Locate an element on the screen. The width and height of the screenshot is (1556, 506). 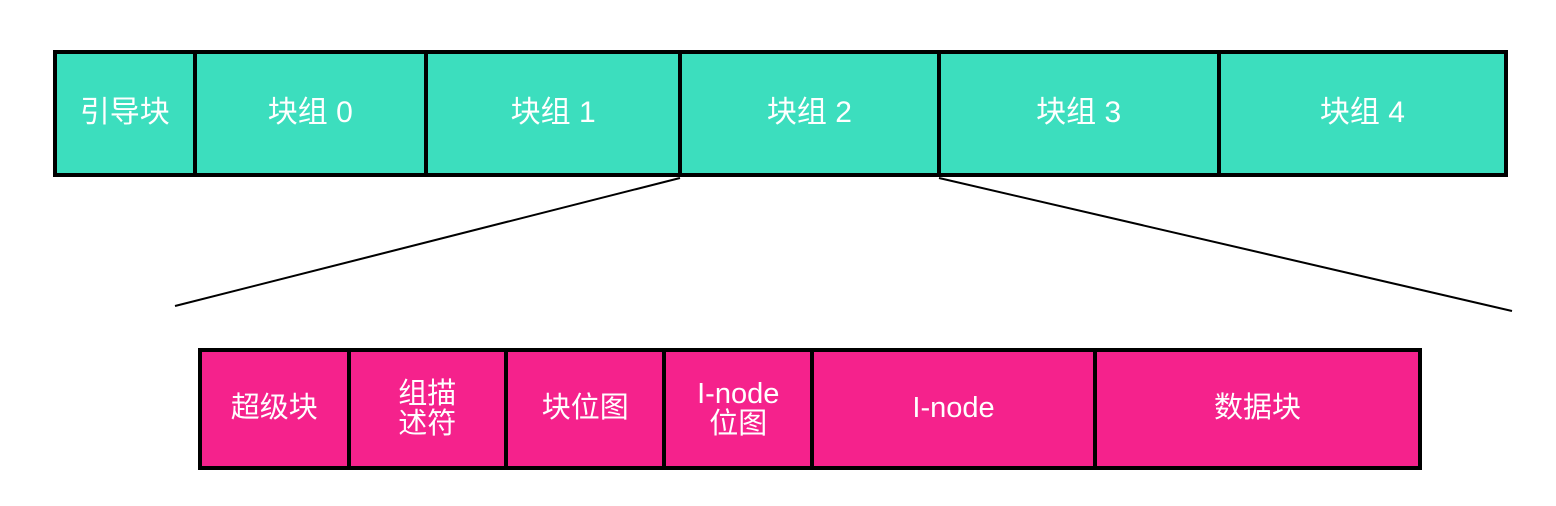
disk-cell-boot-block: 引导块 is located at coordinates (125, 113).